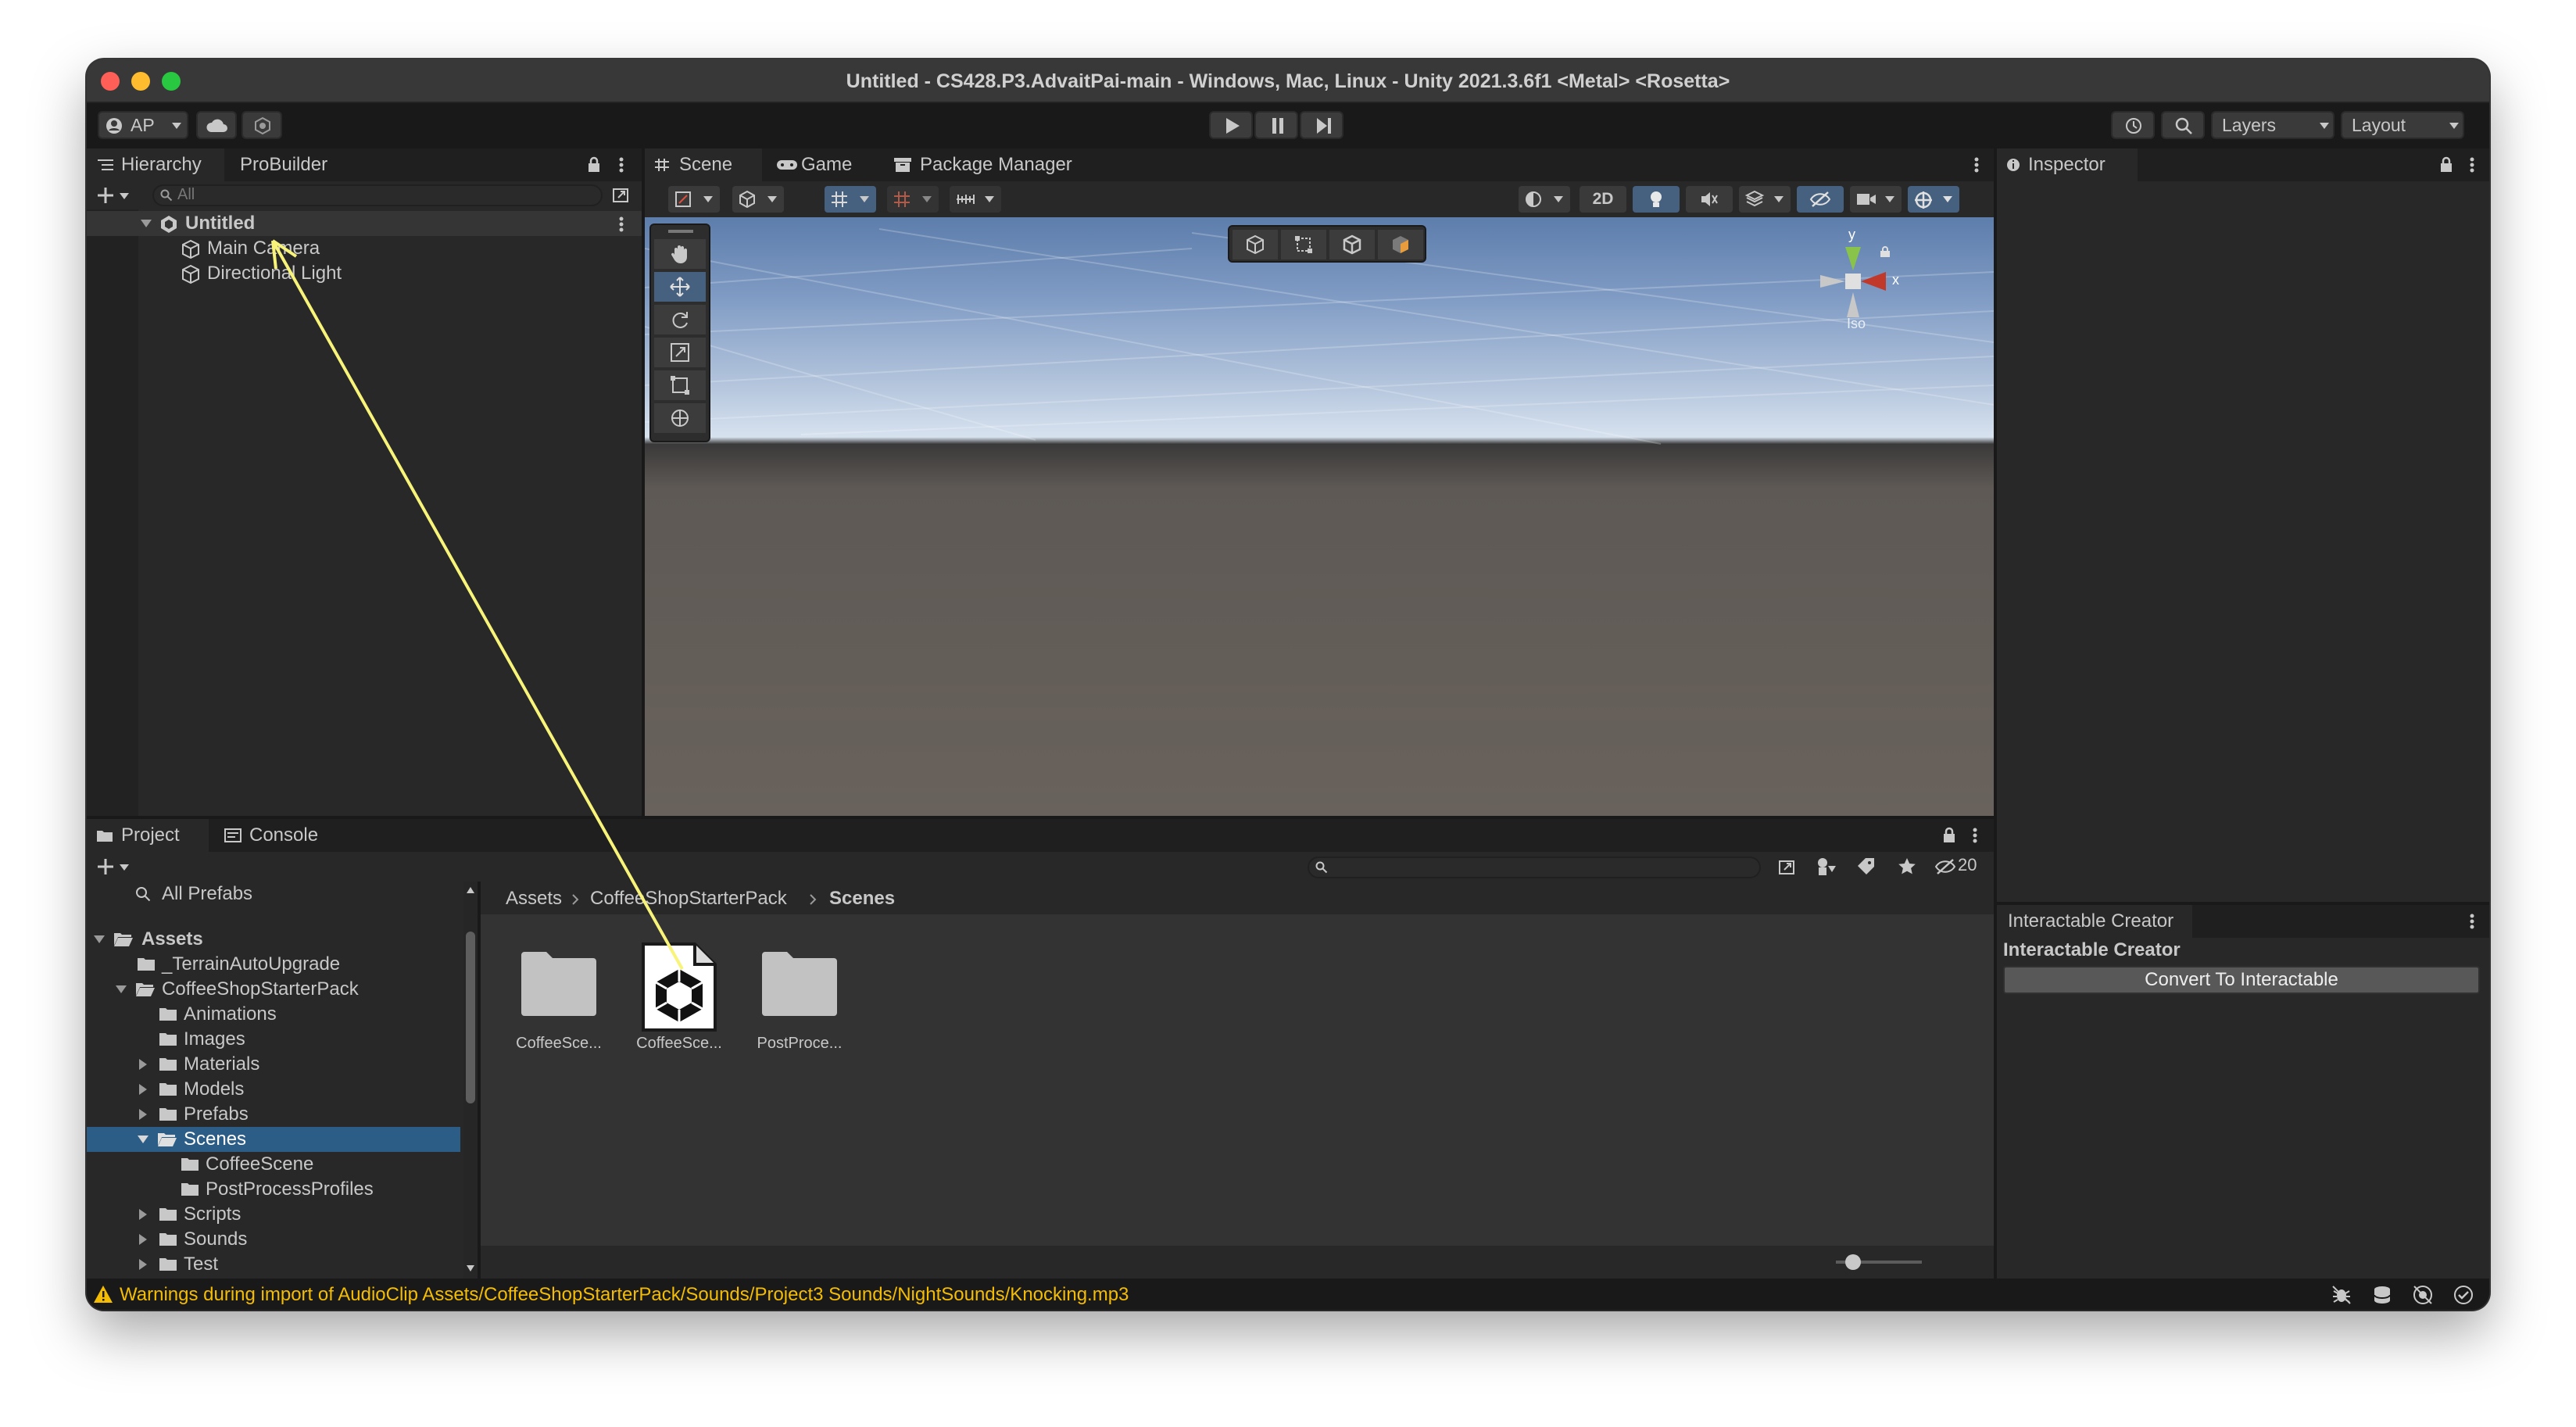 The image size is (2576, 1427). What do you see at coordinates (1603, 200) in the screenshot?
I see `2d-mode-toggle: 2D` at bounding box center [1603, 200].